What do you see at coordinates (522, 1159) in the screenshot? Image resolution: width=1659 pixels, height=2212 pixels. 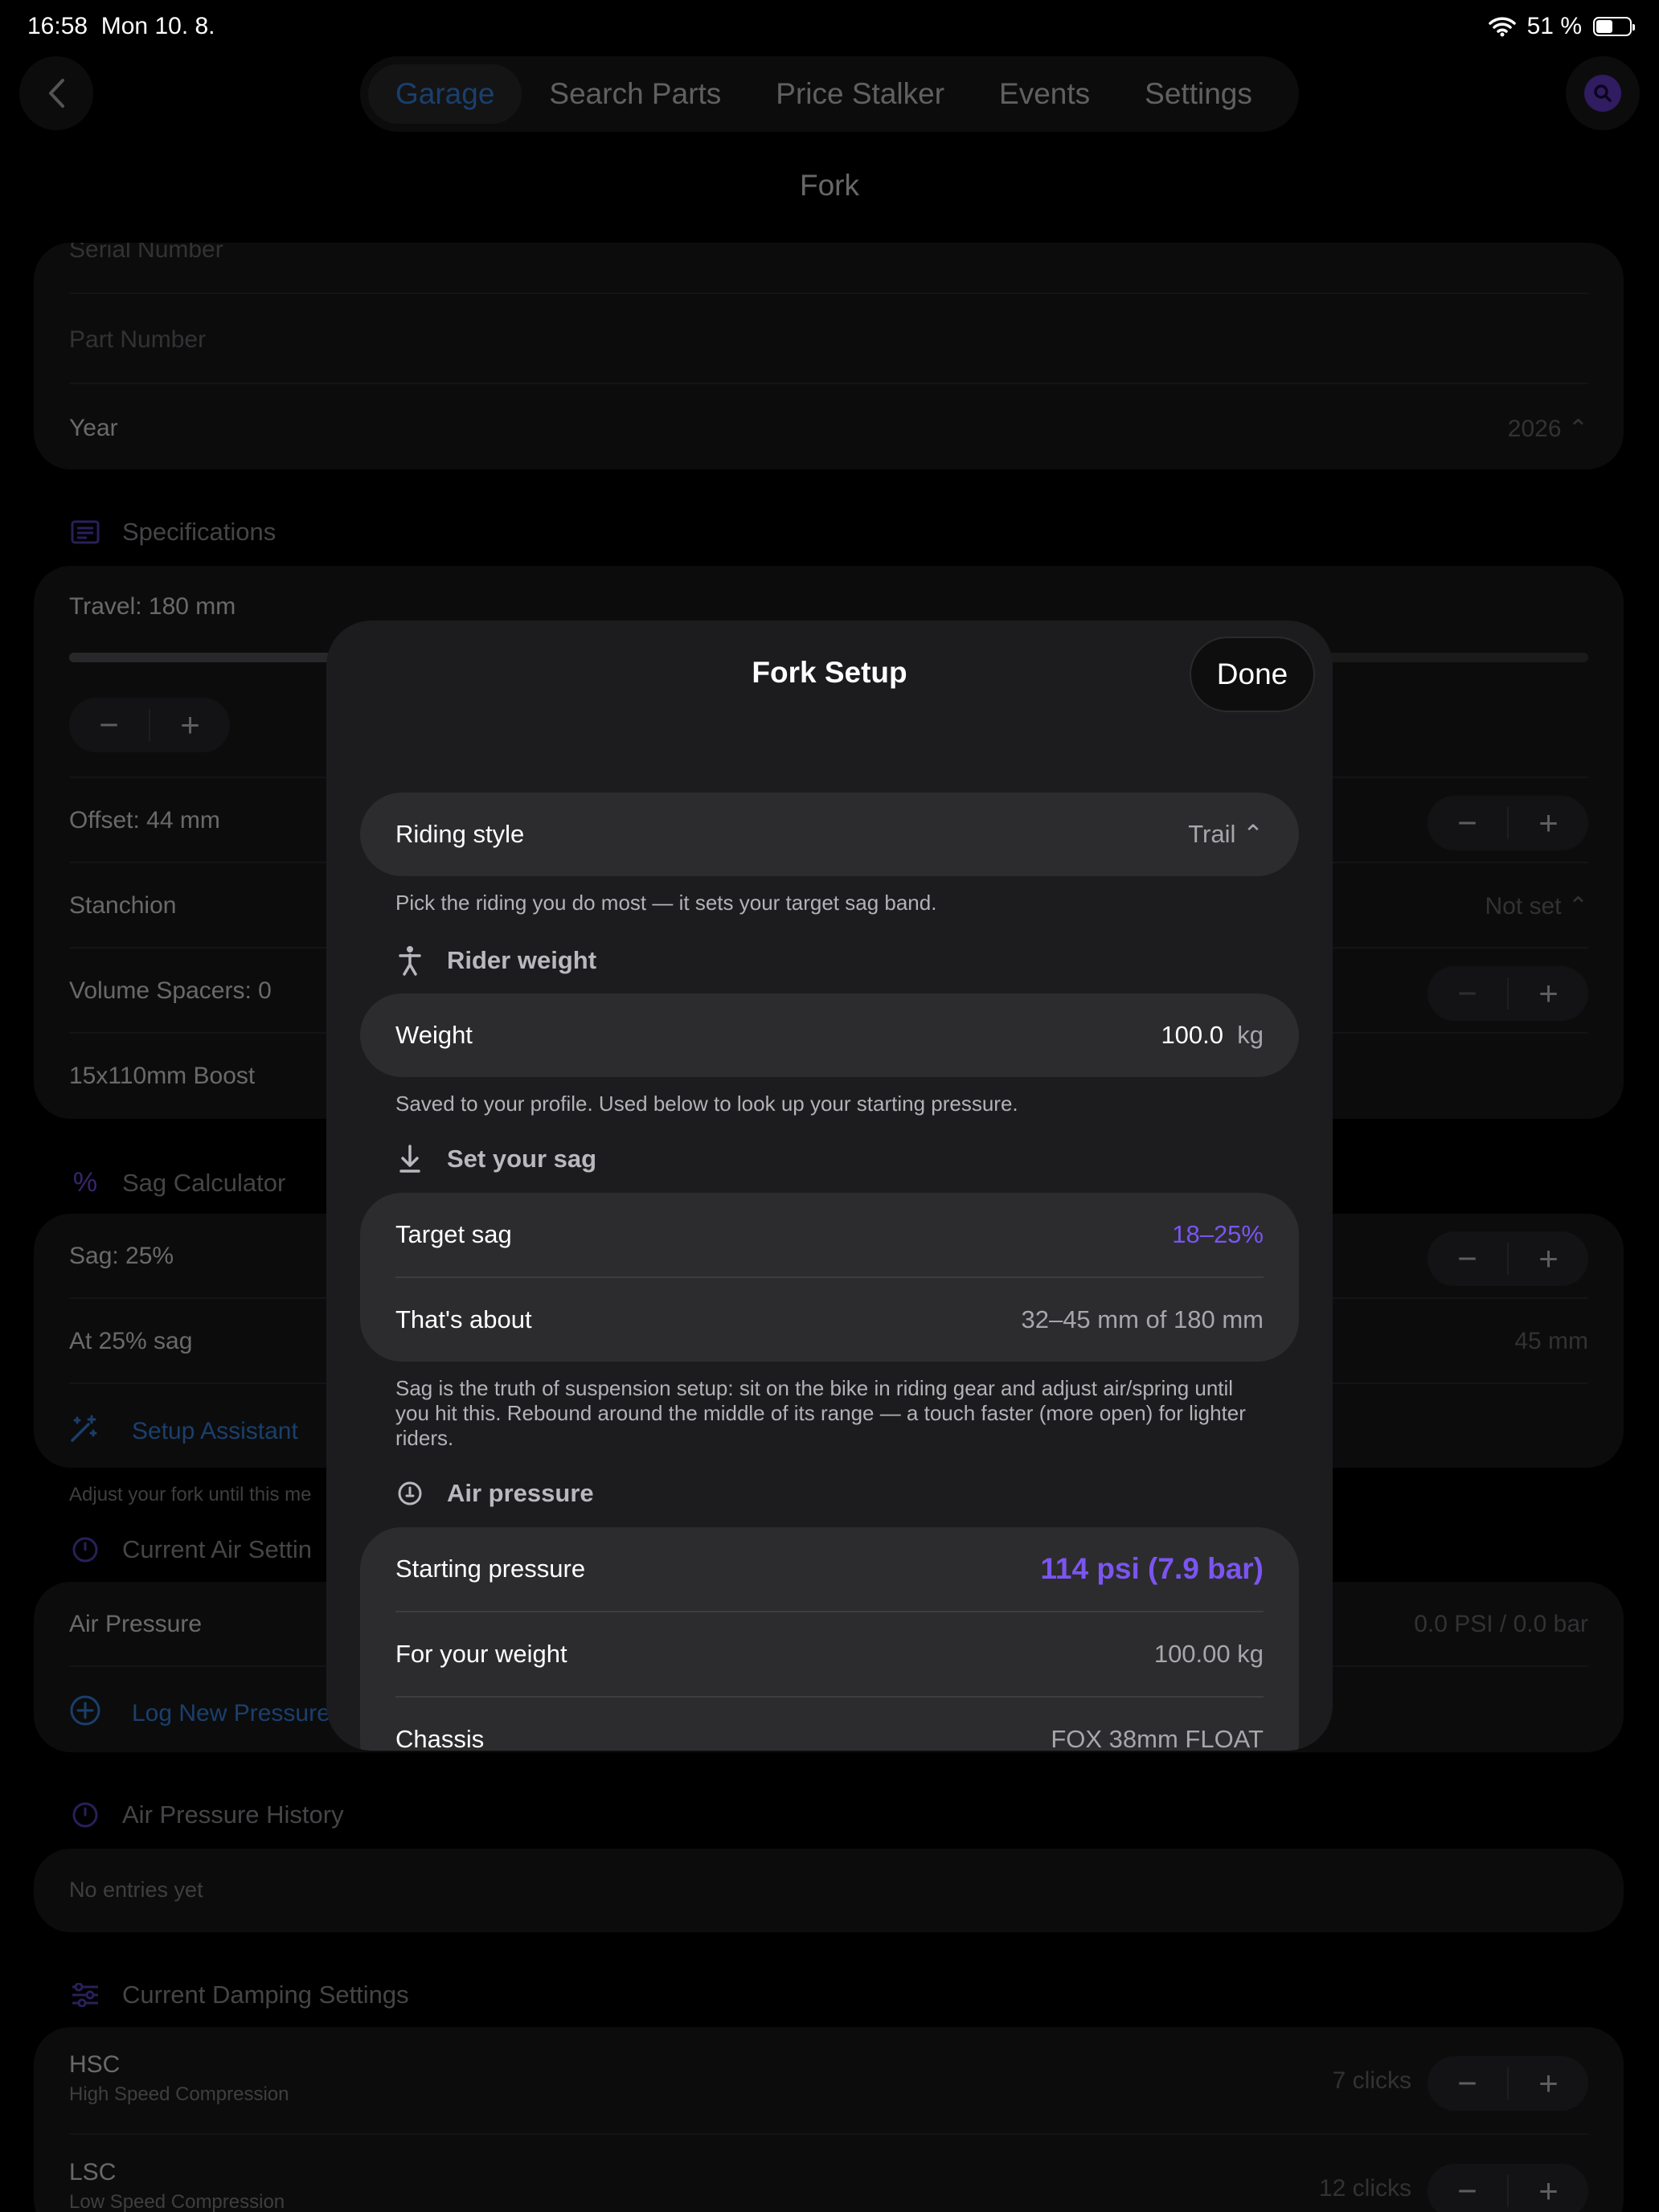 I see `set-sag-title: Set your sag` at bounding box center [522, 1159].